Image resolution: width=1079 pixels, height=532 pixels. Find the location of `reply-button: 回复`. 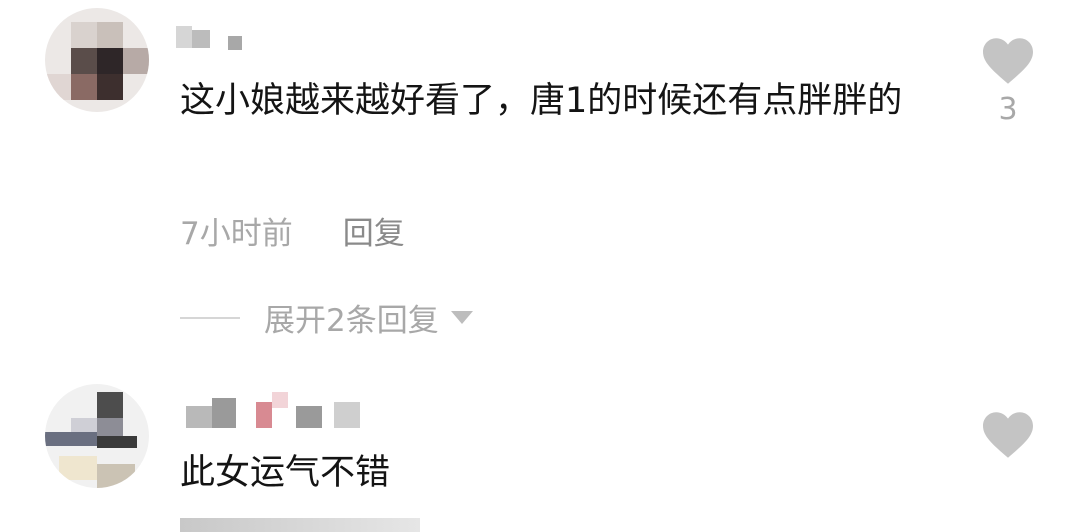

reply-button: 回复 is located at coordinates (374, 234).